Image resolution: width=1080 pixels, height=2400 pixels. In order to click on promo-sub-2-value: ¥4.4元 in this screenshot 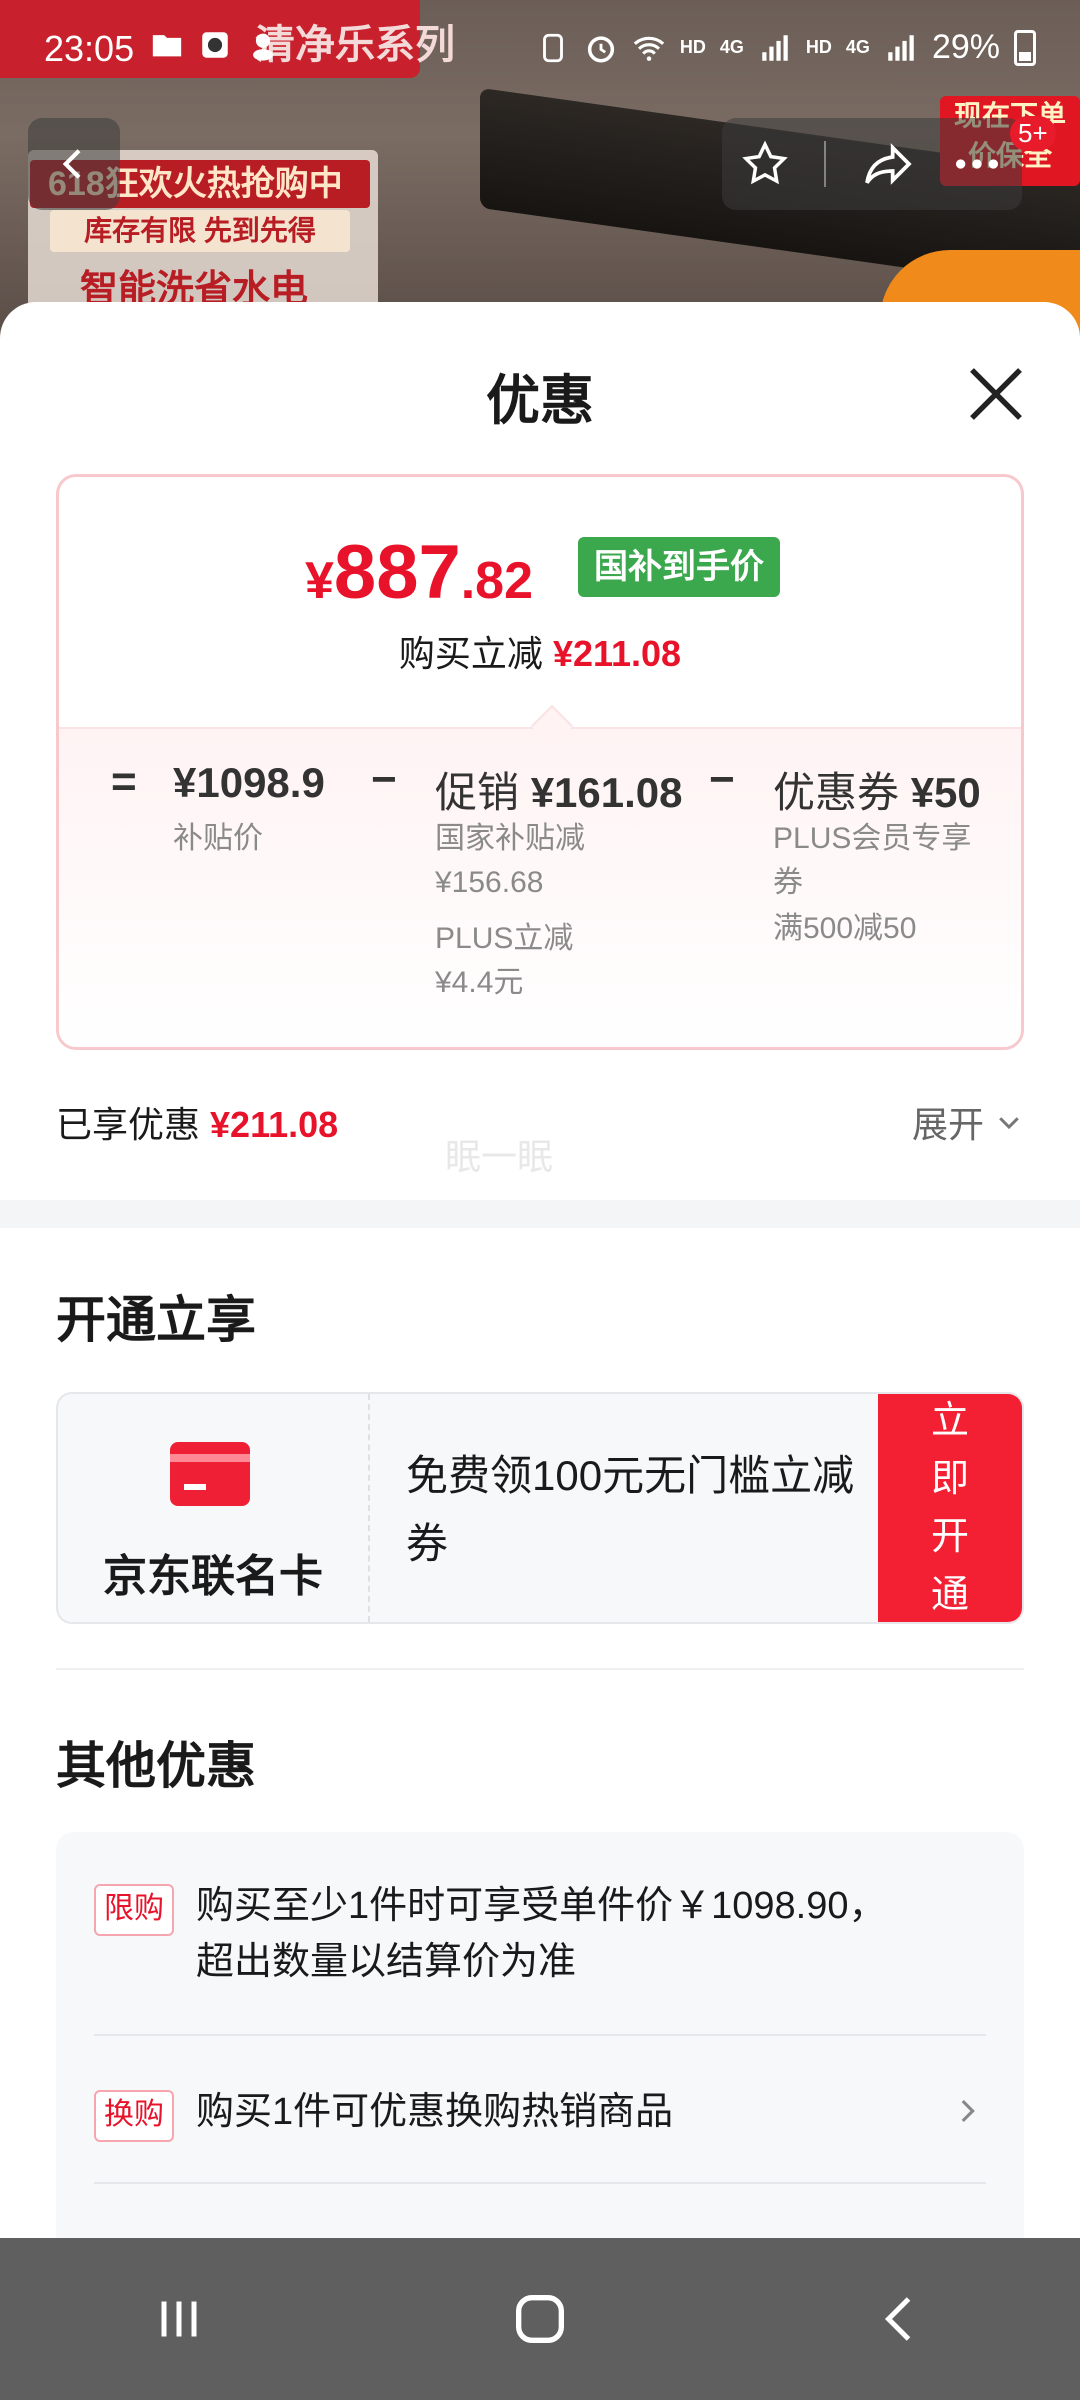, I will do `click(479, 982)`.